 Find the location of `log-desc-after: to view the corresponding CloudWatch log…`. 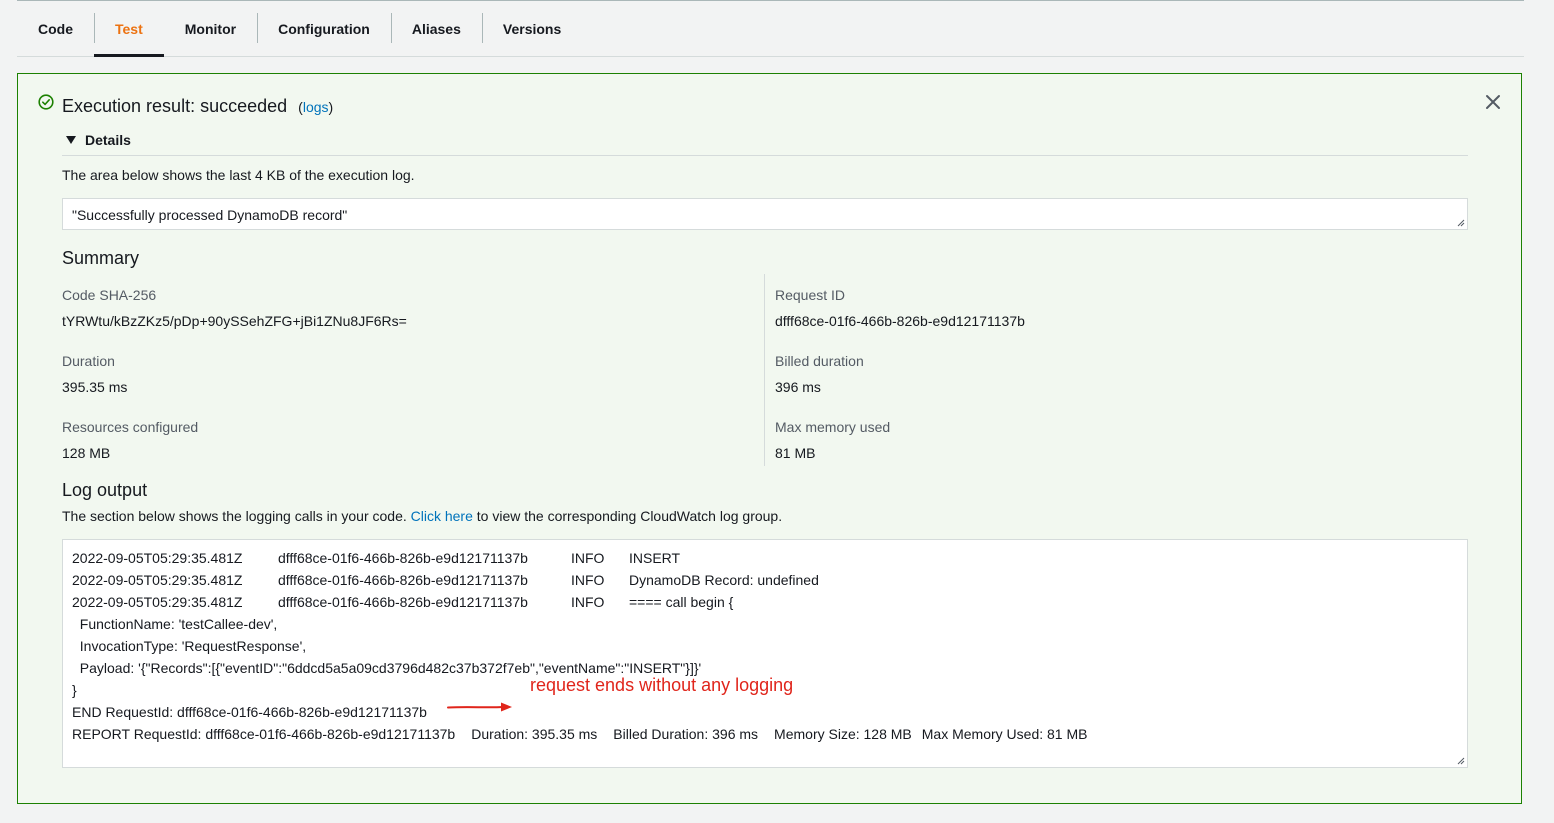

log-desc-after: to view the corresponding CloudWatch log… is located at coordinates (629, 516).